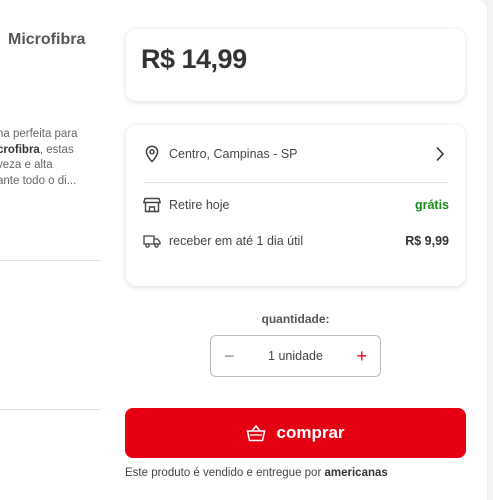 This screenshot has width=493, height=500. I want to click on delivery-price: R$ 9,99, so click(427, 241).